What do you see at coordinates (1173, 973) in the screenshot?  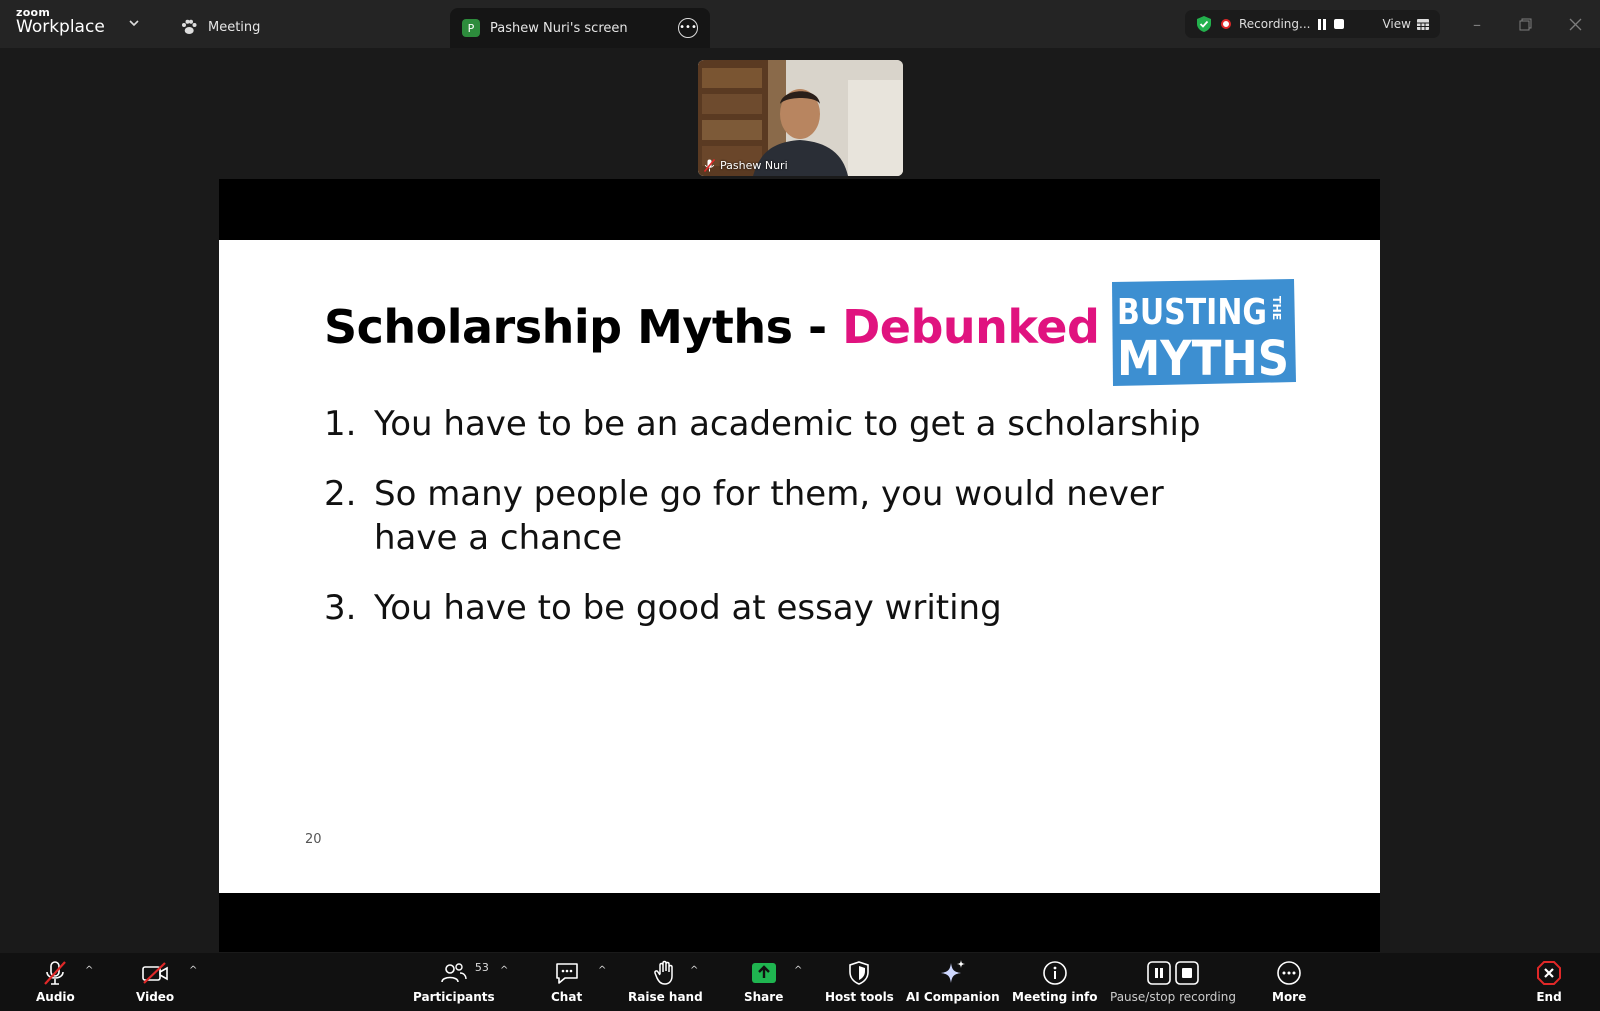 I see `pause-stop-recording-icon` at bounding box center [1173, 973].